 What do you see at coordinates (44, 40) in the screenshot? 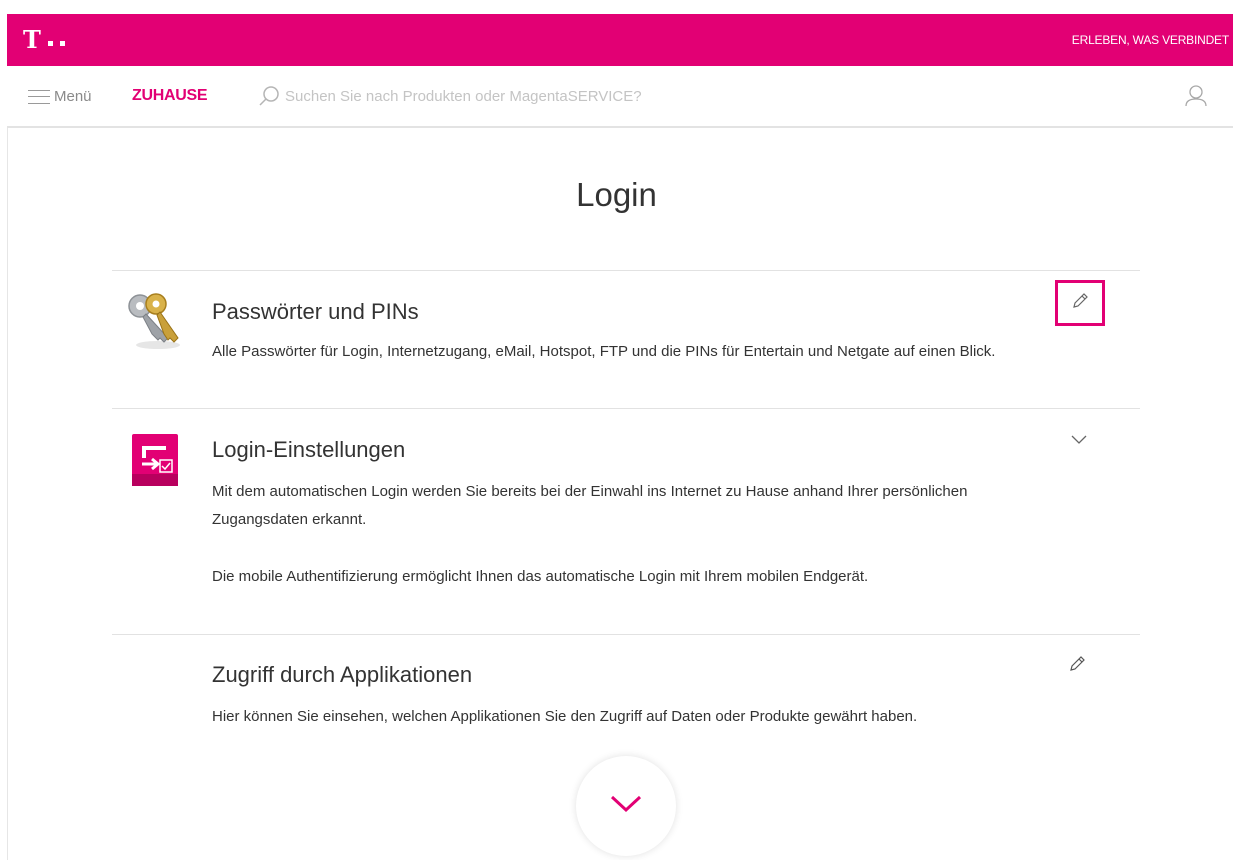
I see `telekom-logo: T` at bounding box center [44, 40].